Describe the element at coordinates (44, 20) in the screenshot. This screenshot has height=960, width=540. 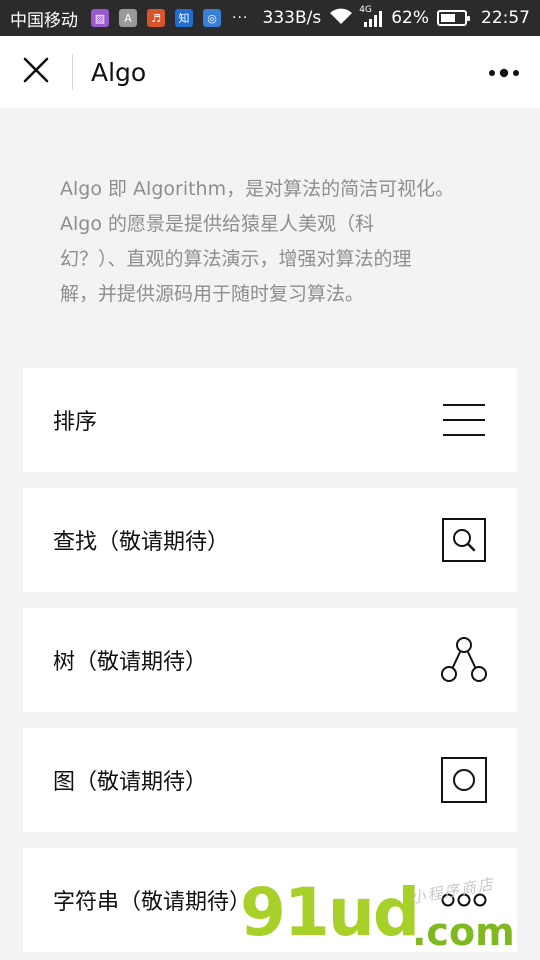
I see `carrier-name: 中国移动` at that location.